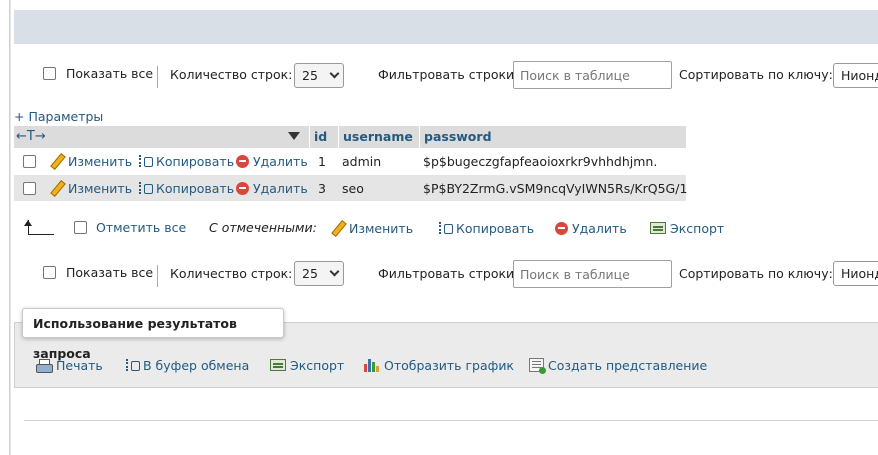 The height and width of the screenshot is (455, 878). I want to click on column-header-id: id, so click(323, 137).